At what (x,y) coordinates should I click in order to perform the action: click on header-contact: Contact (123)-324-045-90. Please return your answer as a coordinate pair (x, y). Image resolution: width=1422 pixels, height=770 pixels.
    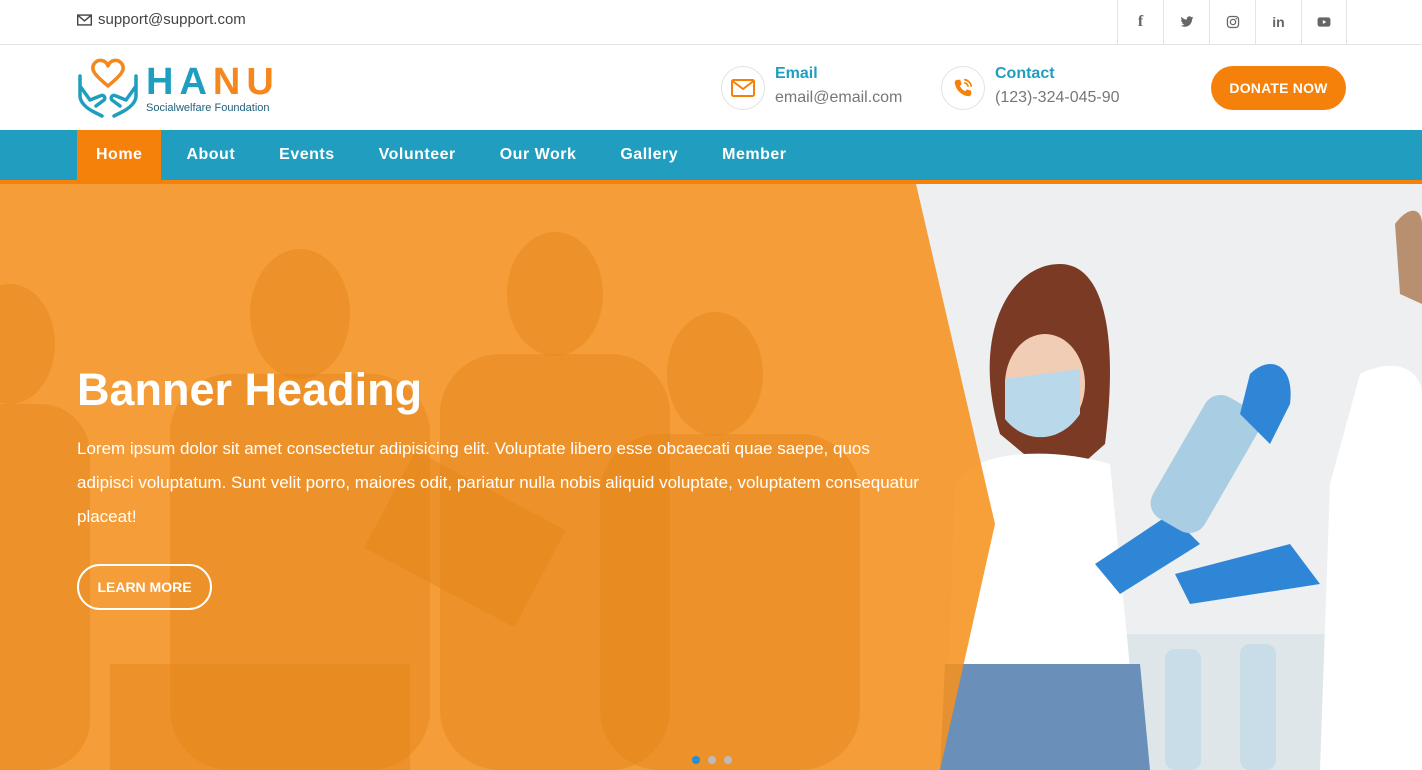
    Looking at the image, I should click on (1030, 87).